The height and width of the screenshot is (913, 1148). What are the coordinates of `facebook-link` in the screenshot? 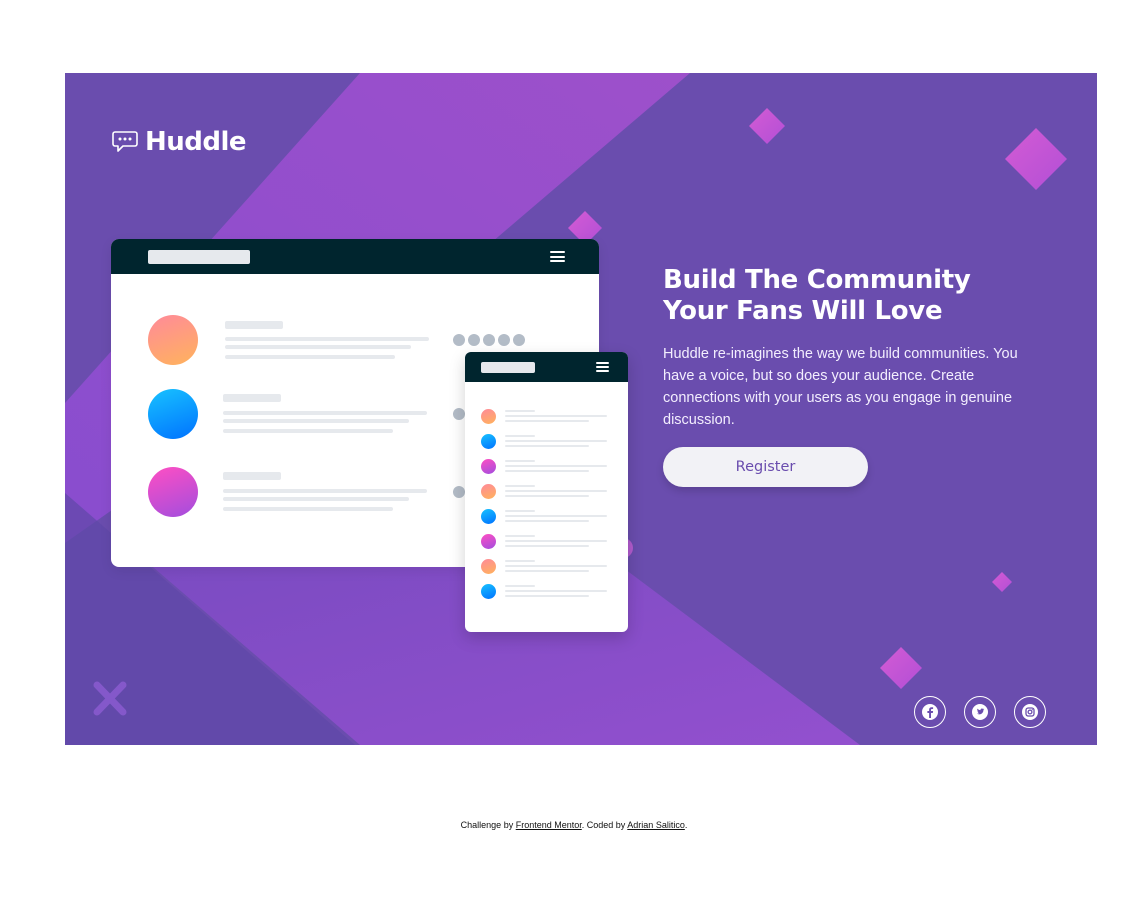 It's located at (930, 712).